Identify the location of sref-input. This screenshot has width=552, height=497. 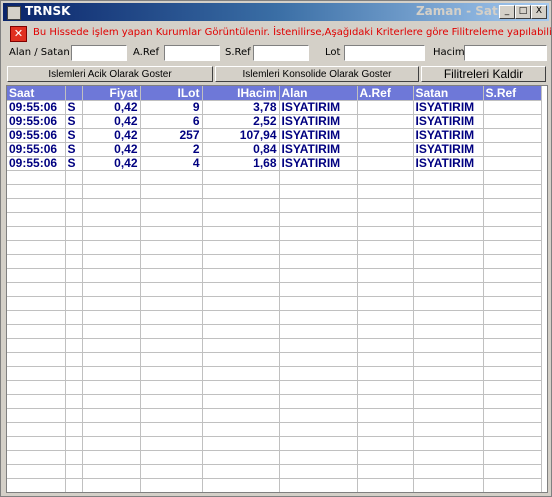
(281, 53).